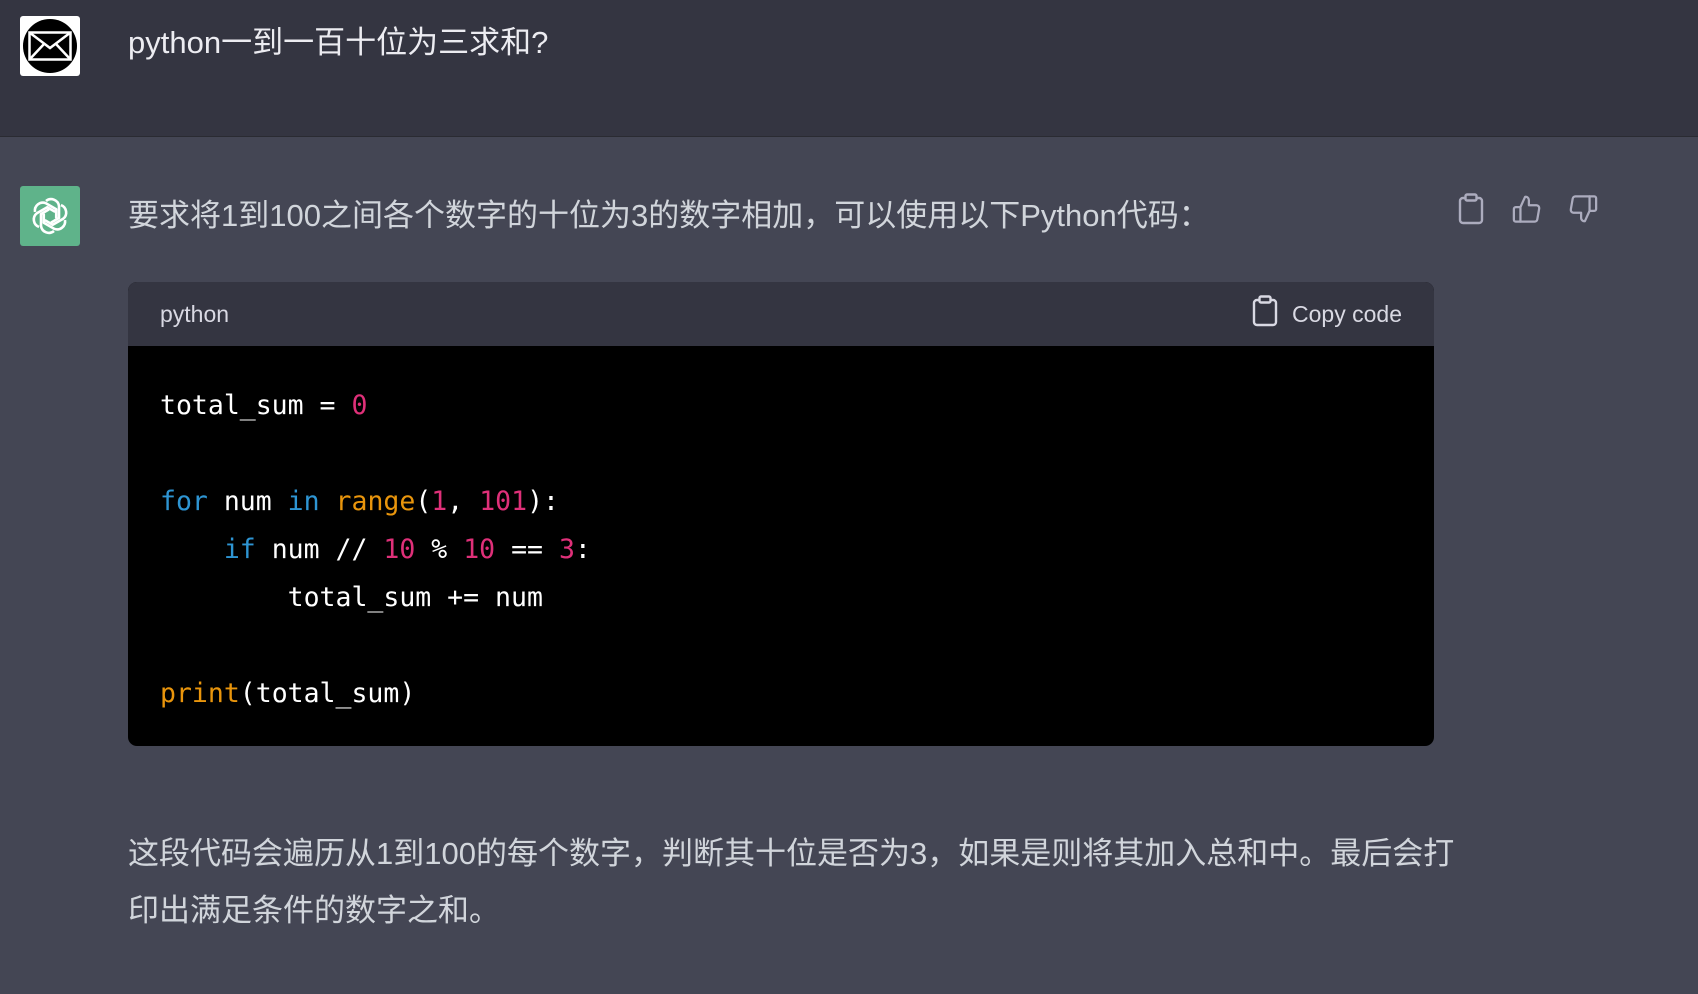  I want to click on openai-logo-icon, so click(50, 216).